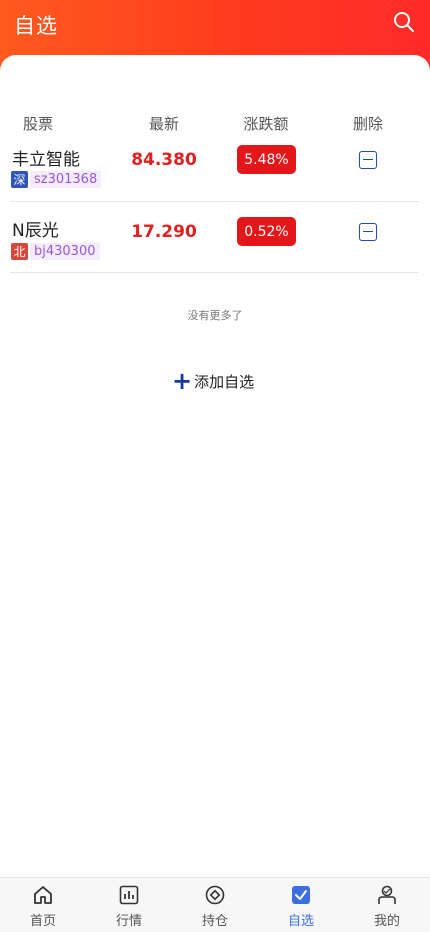  Describe the element at coordinates (19, 179) in the screenshot. I see `market-badge: 深` at that location.